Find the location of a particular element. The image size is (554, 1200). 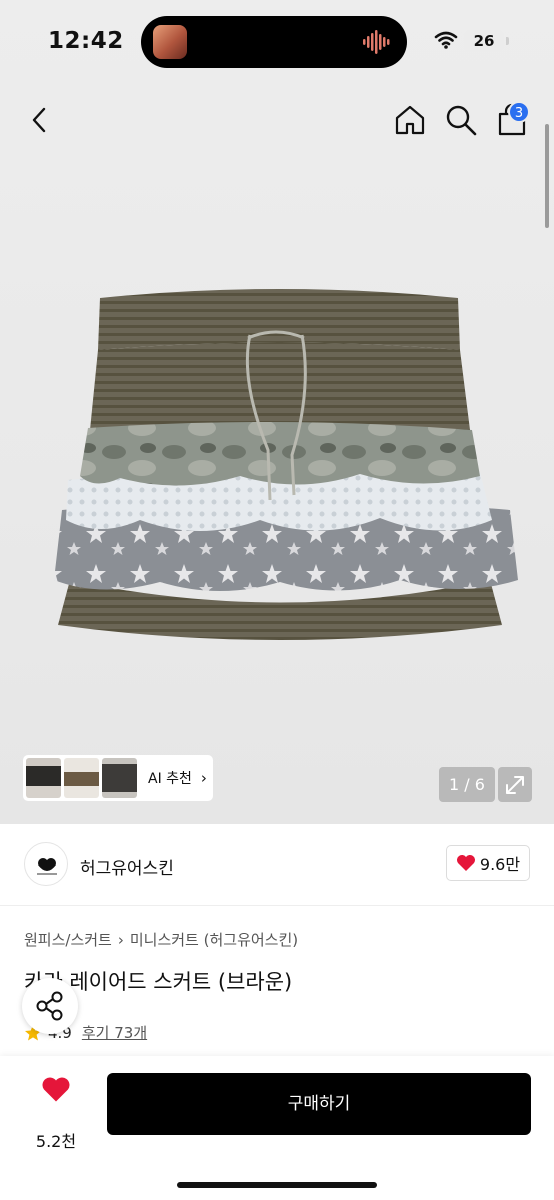

music-album-thumb is located at coordinates (170, 42).